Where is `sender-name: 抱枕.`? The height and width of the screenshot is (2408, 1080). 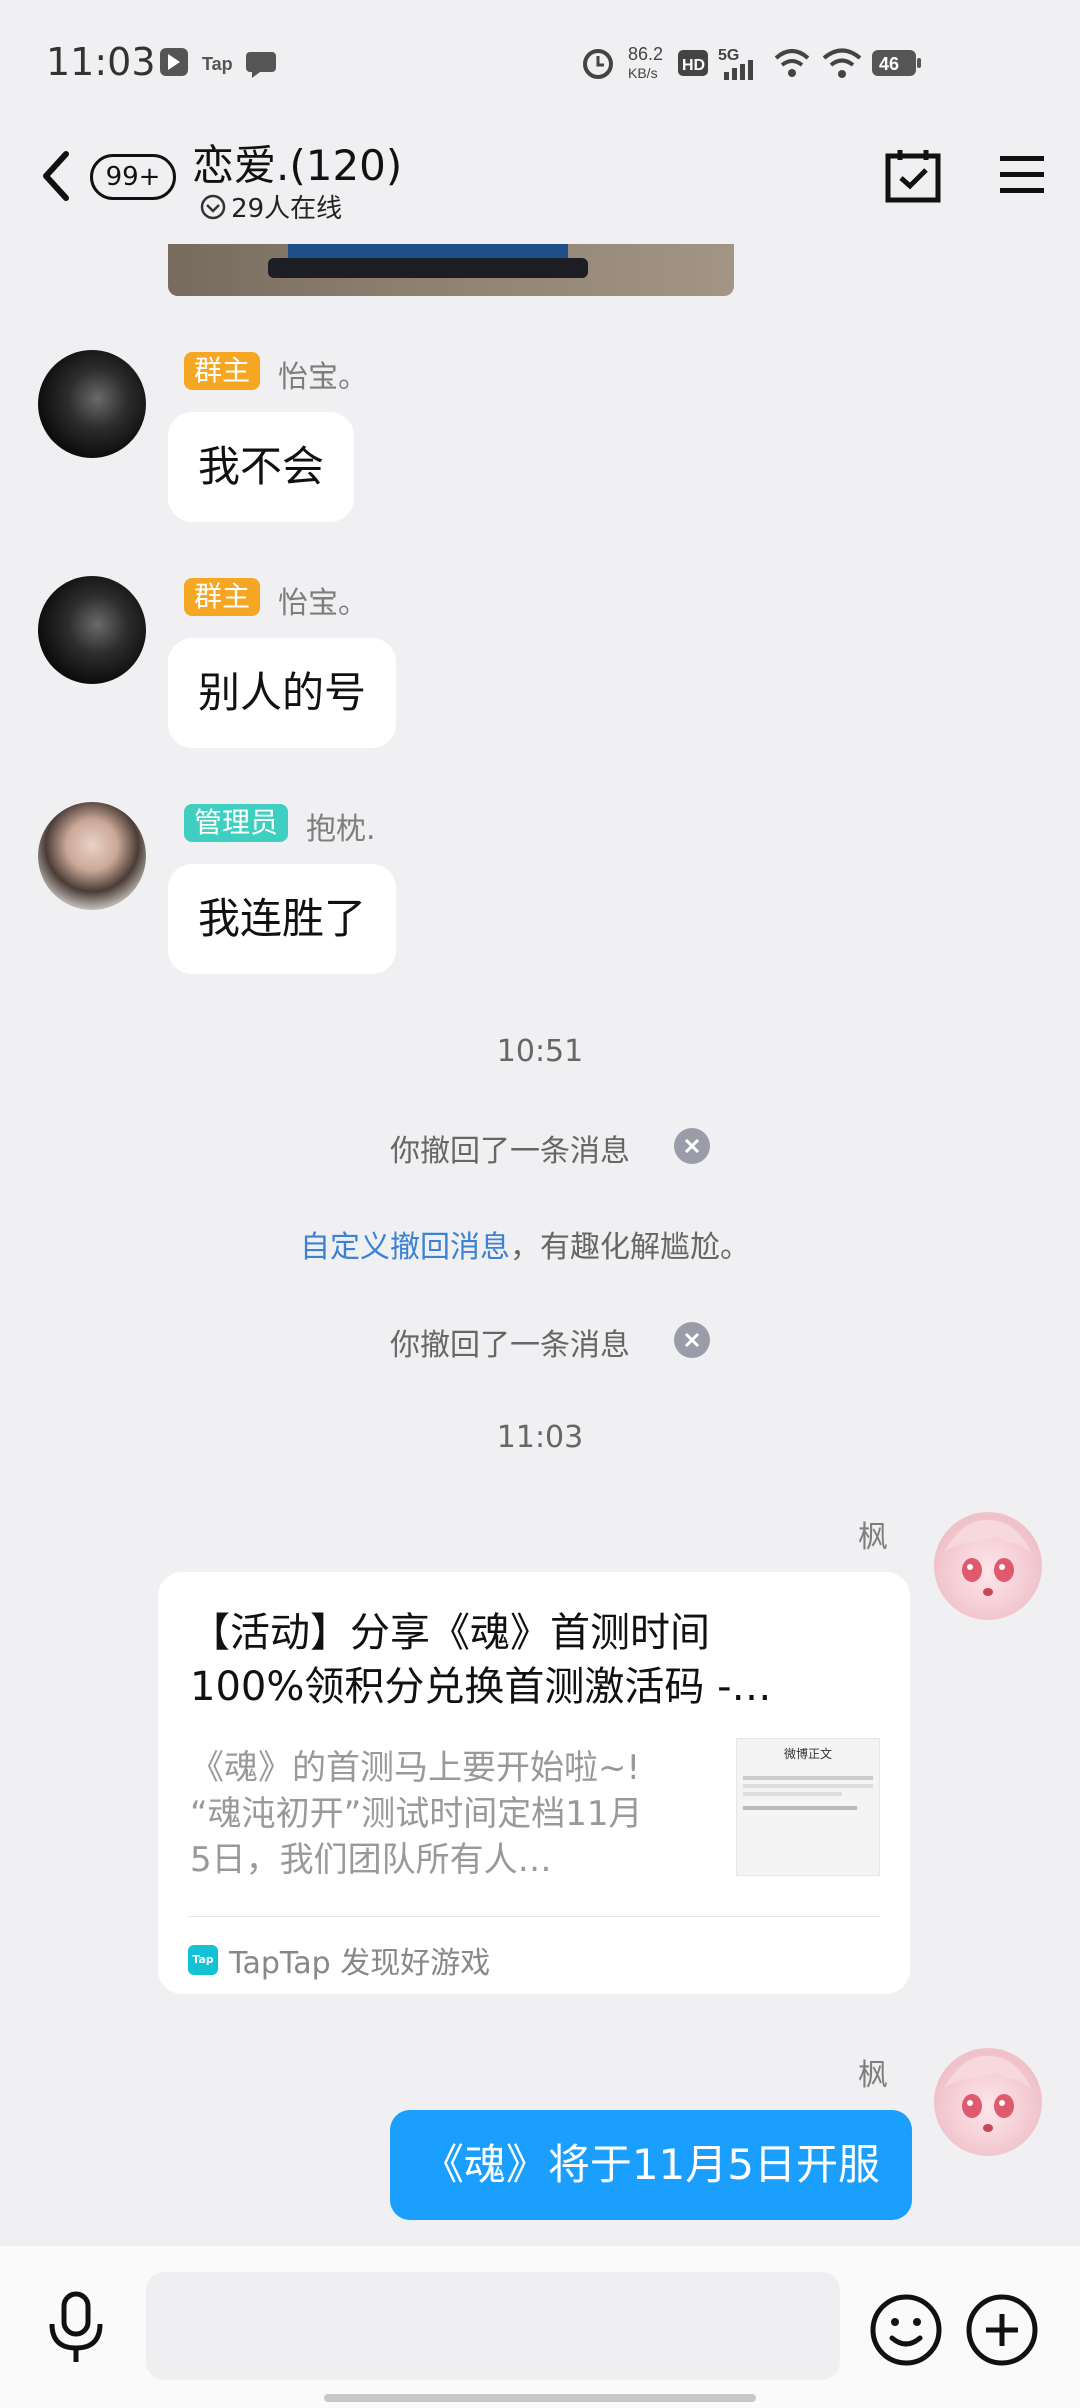 sender-name: 抱枕. is located at coordinates (341, 829).